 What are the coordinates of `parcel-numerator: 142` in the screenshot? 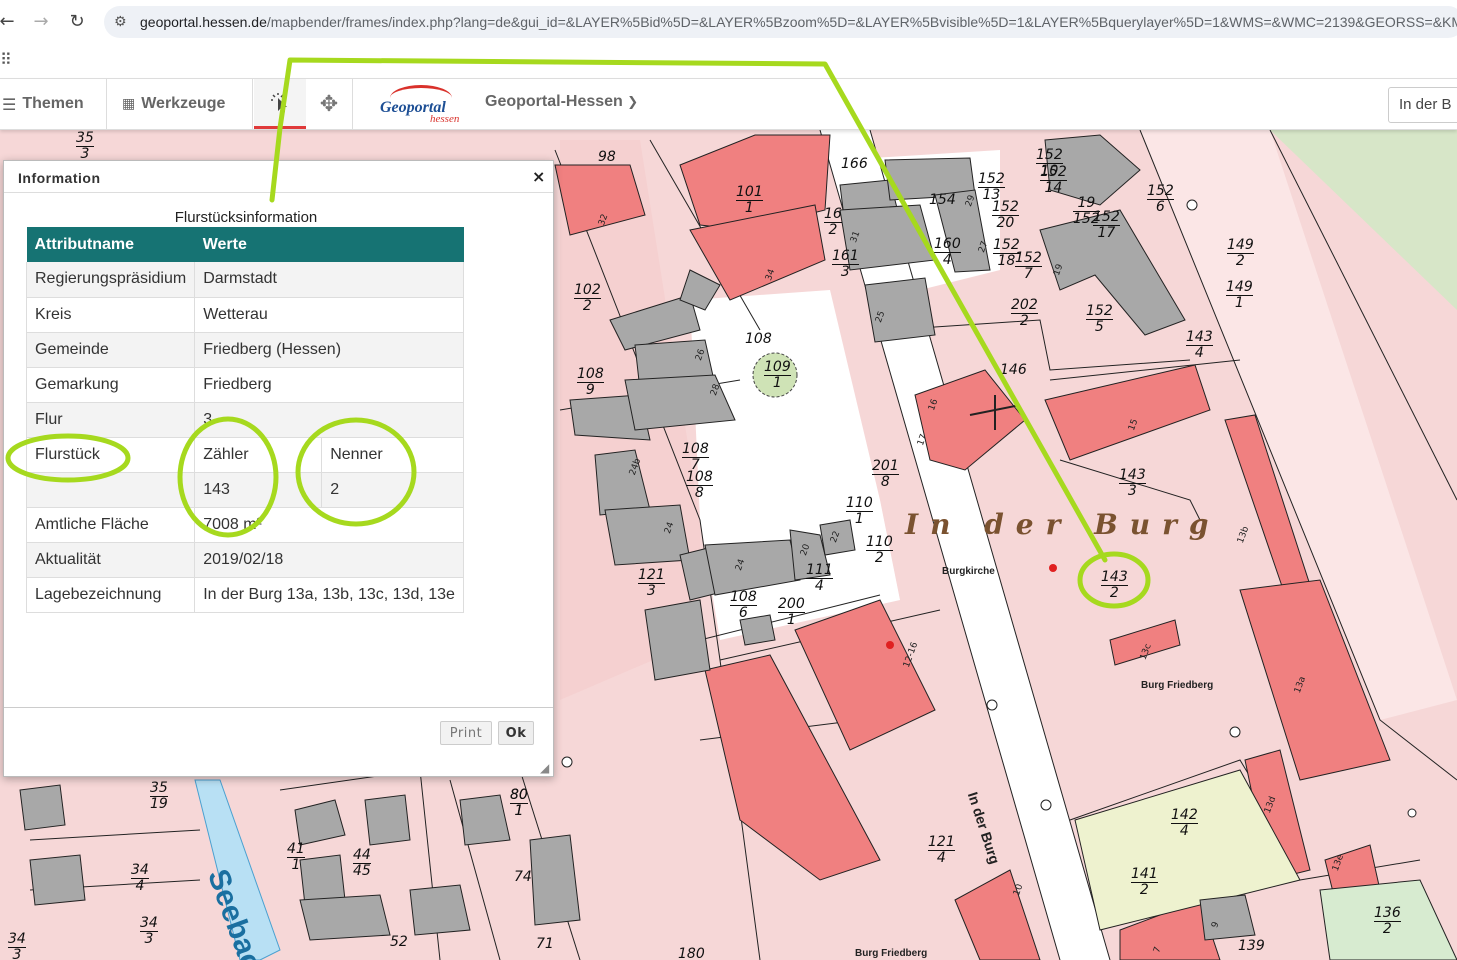 It's located at (1184, 815).